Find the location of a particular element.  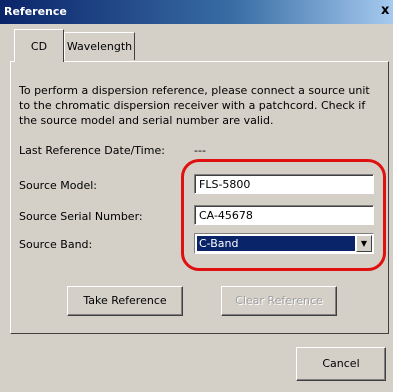

dropdown-arrow-icon: ▼ is located at coordinates (364, 243).